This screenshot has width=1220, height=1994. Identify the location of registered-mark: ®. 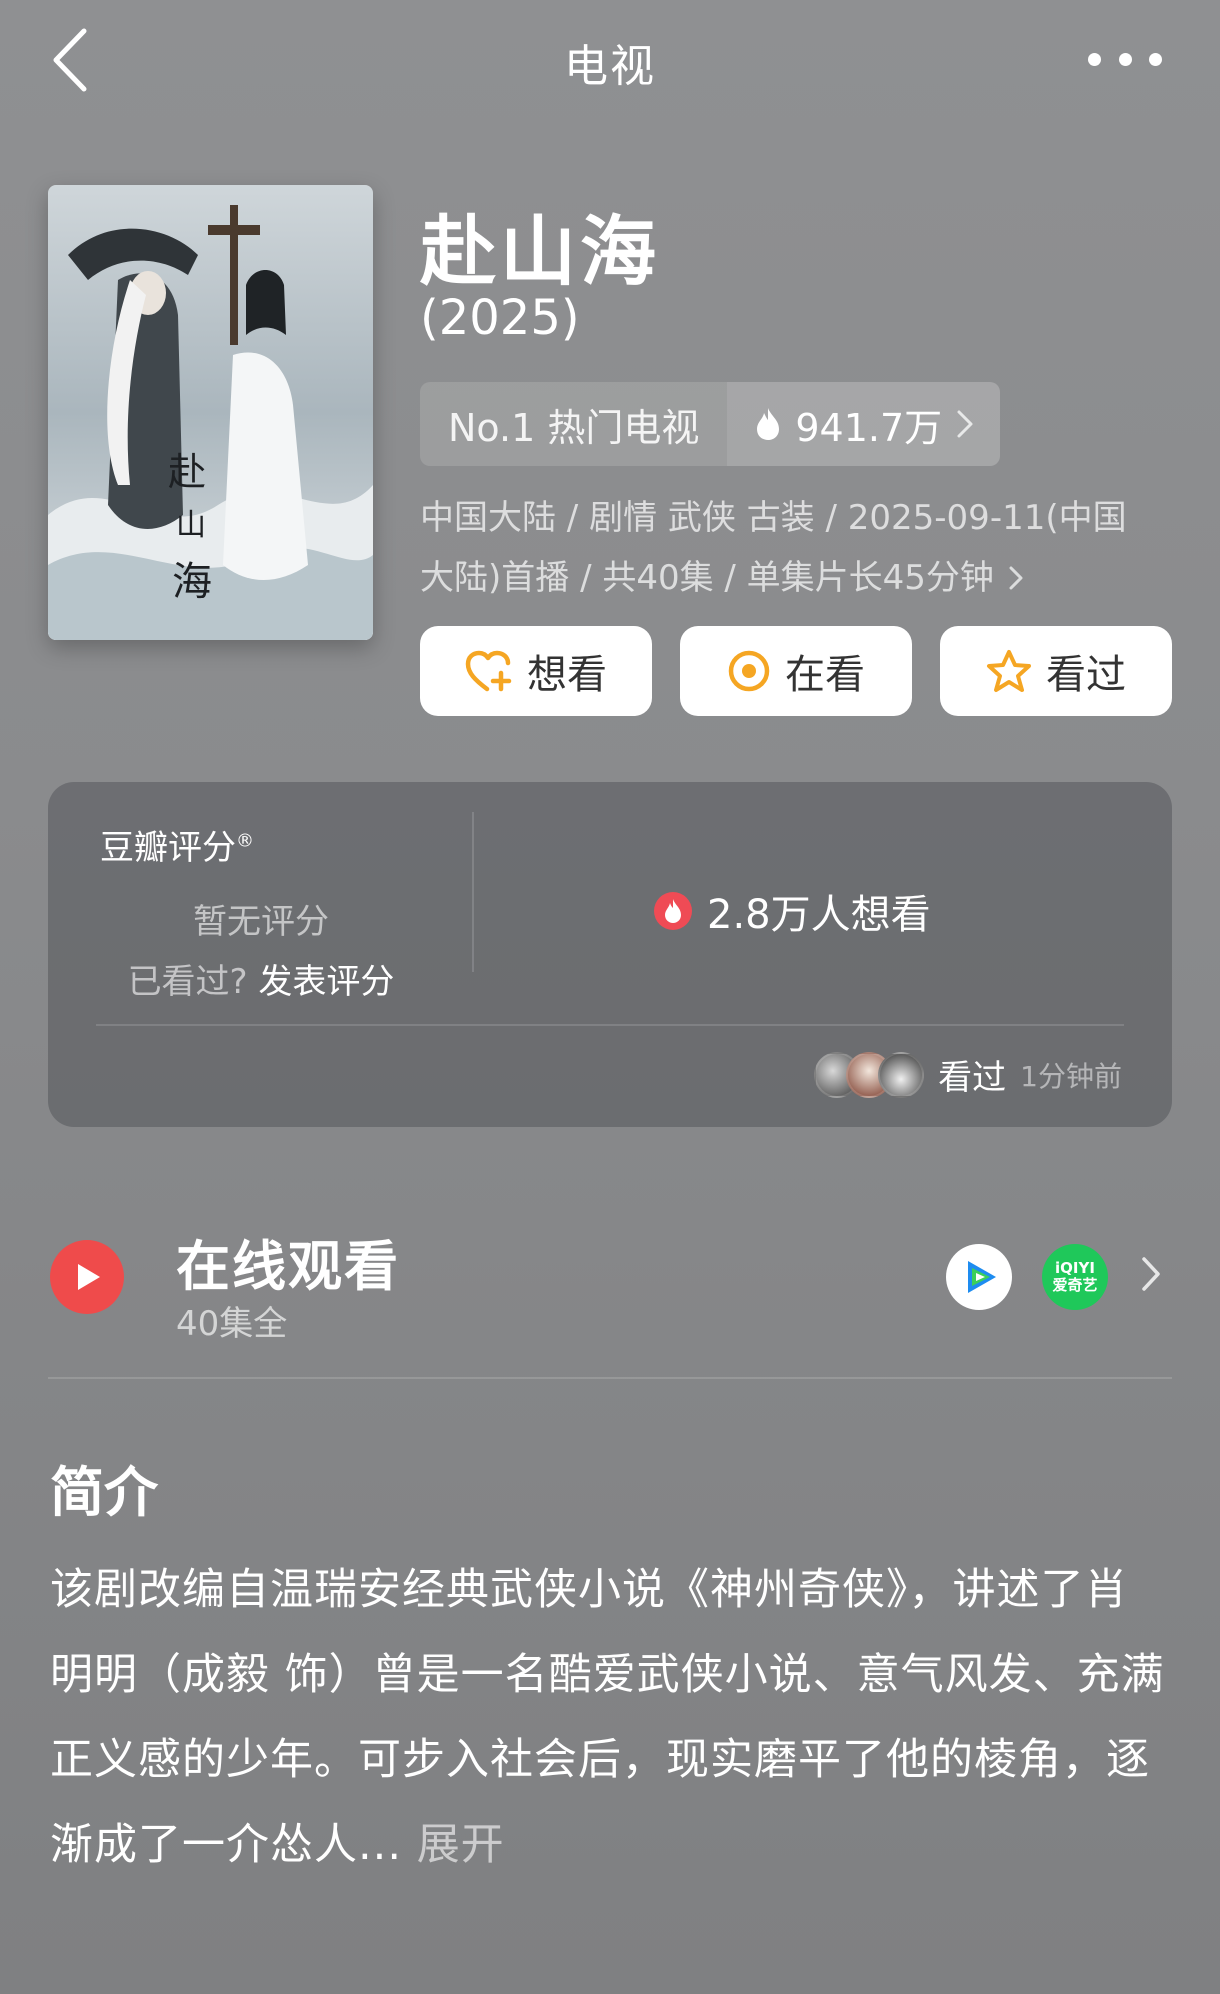
(245, 841).